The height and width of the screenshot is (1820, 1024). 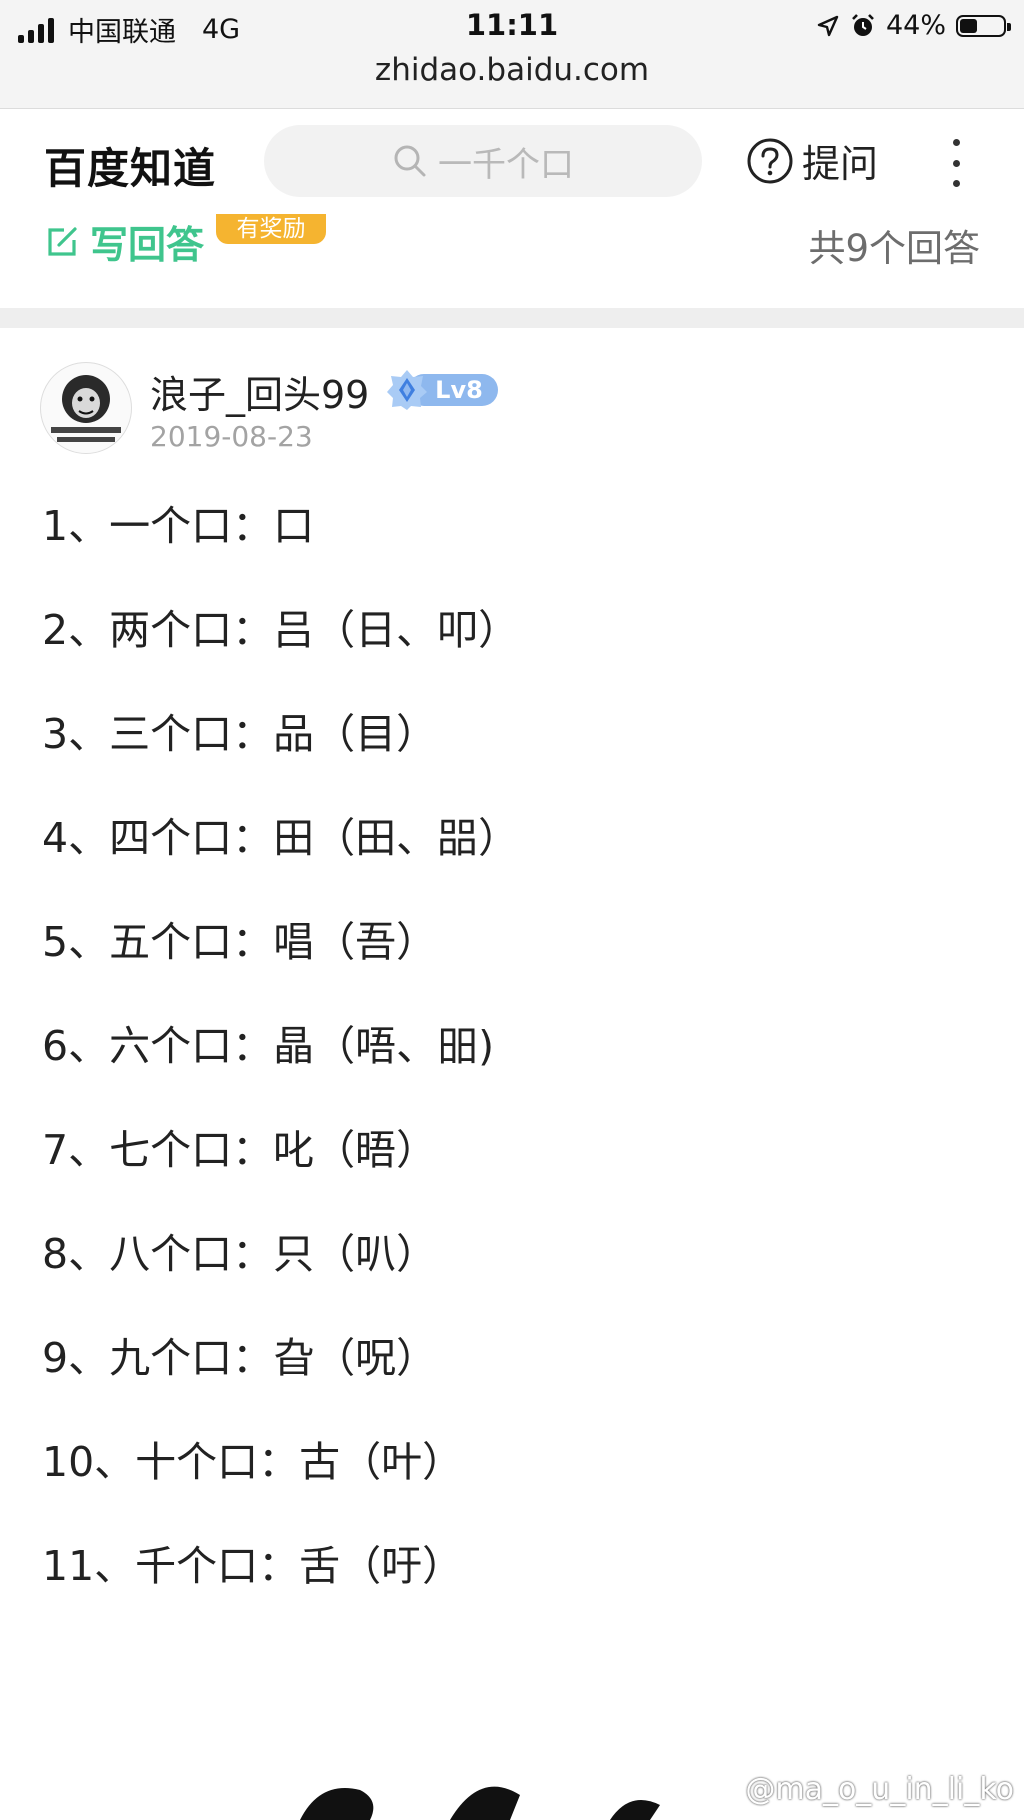 I want to click on edit-icon, so click(x=62, y=241).